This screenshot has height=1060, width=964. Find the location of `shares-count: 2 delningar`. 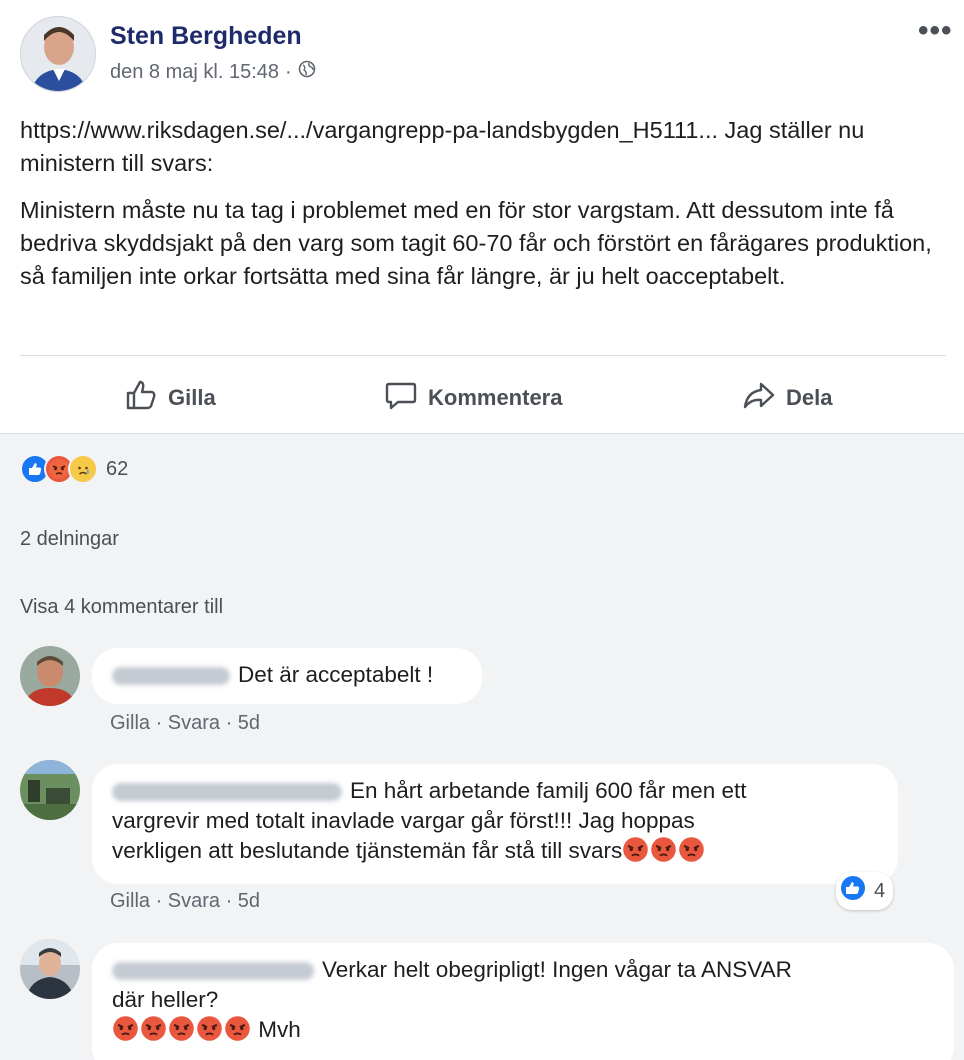

shares-count: 2 delningar is located at coordinates (69, 539).